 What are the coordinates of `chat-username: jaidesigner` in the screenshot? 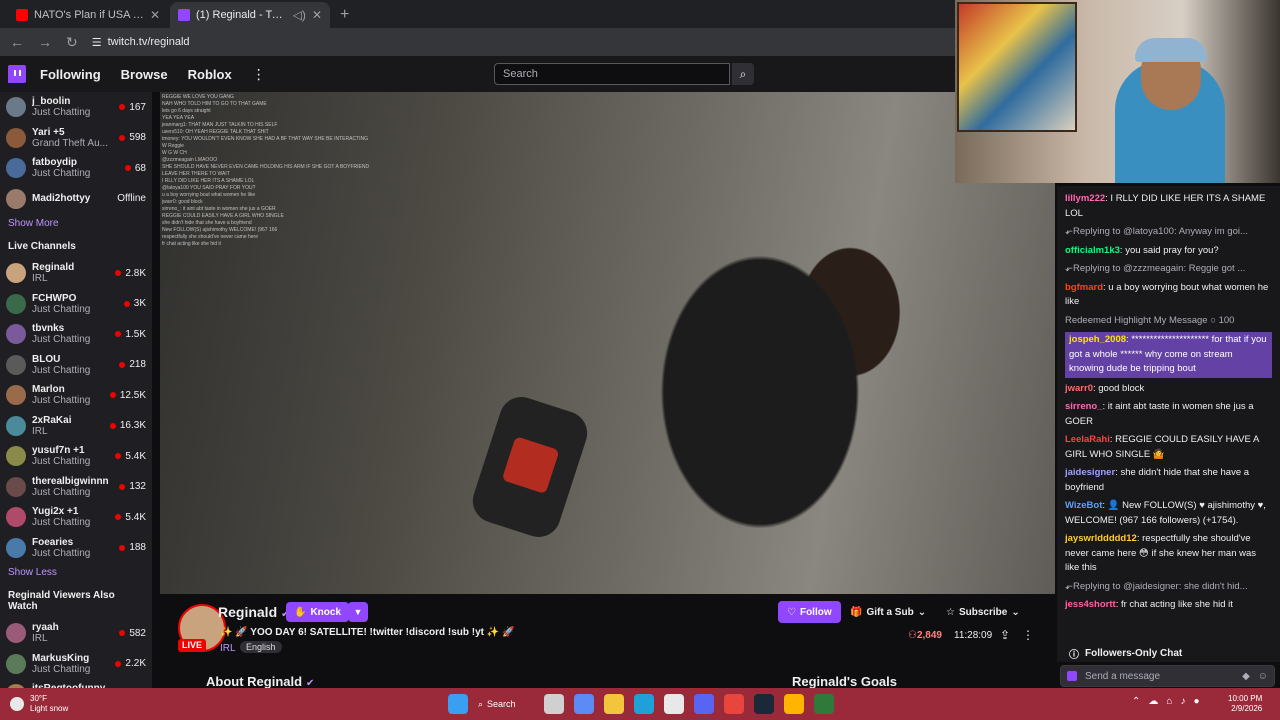 It's located at (1090, 472).